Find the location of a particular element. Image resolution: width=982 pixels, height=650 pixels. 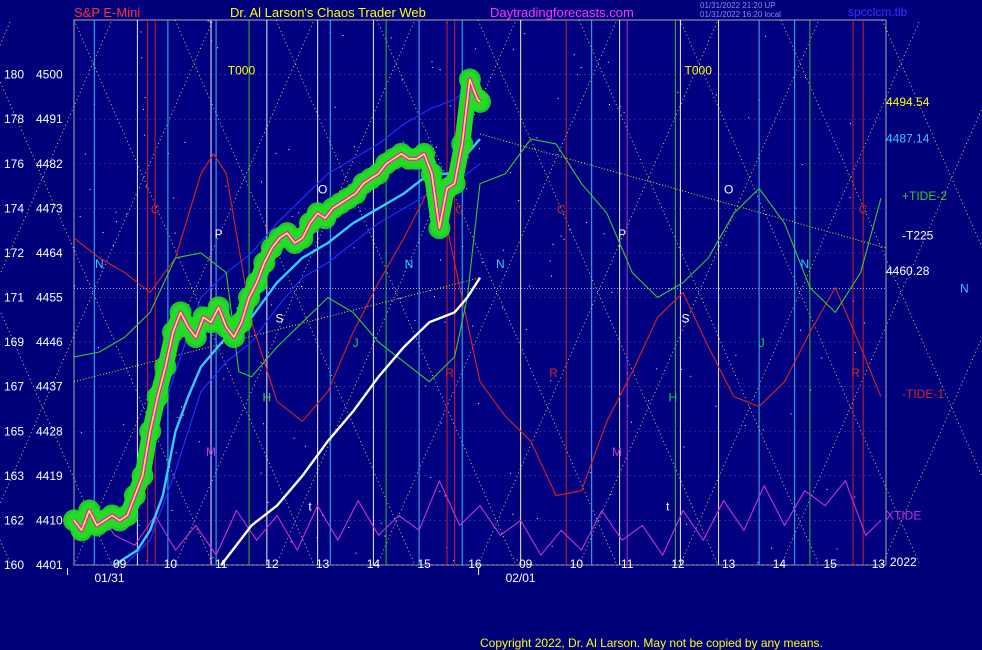

annotation-label: N is located at coordinates (409, 264).